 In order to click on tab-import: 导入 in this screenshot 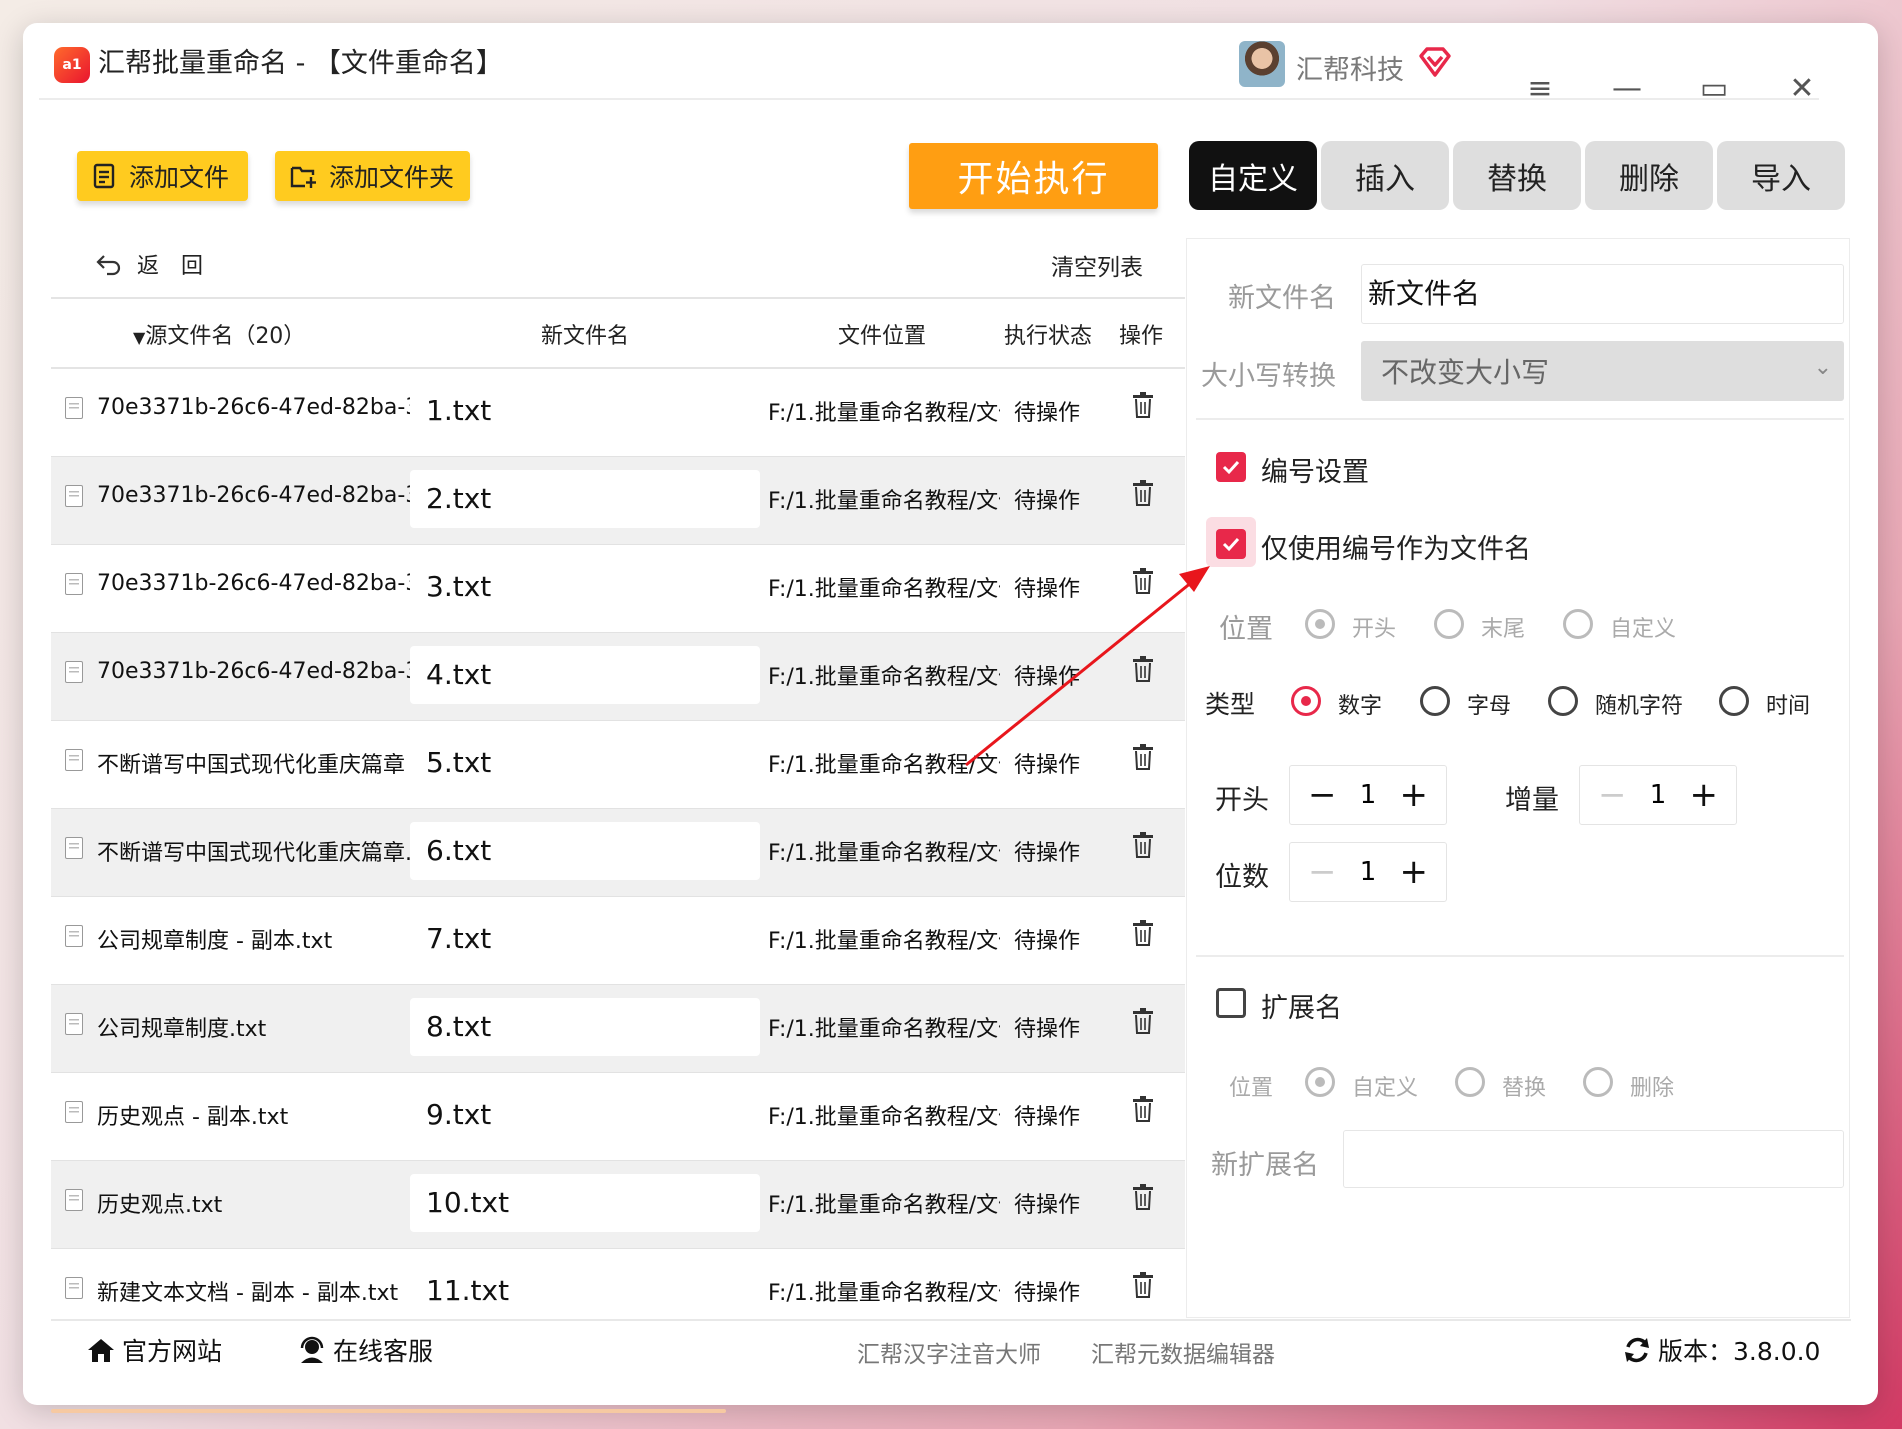, I will do `click(1781, 175)`.